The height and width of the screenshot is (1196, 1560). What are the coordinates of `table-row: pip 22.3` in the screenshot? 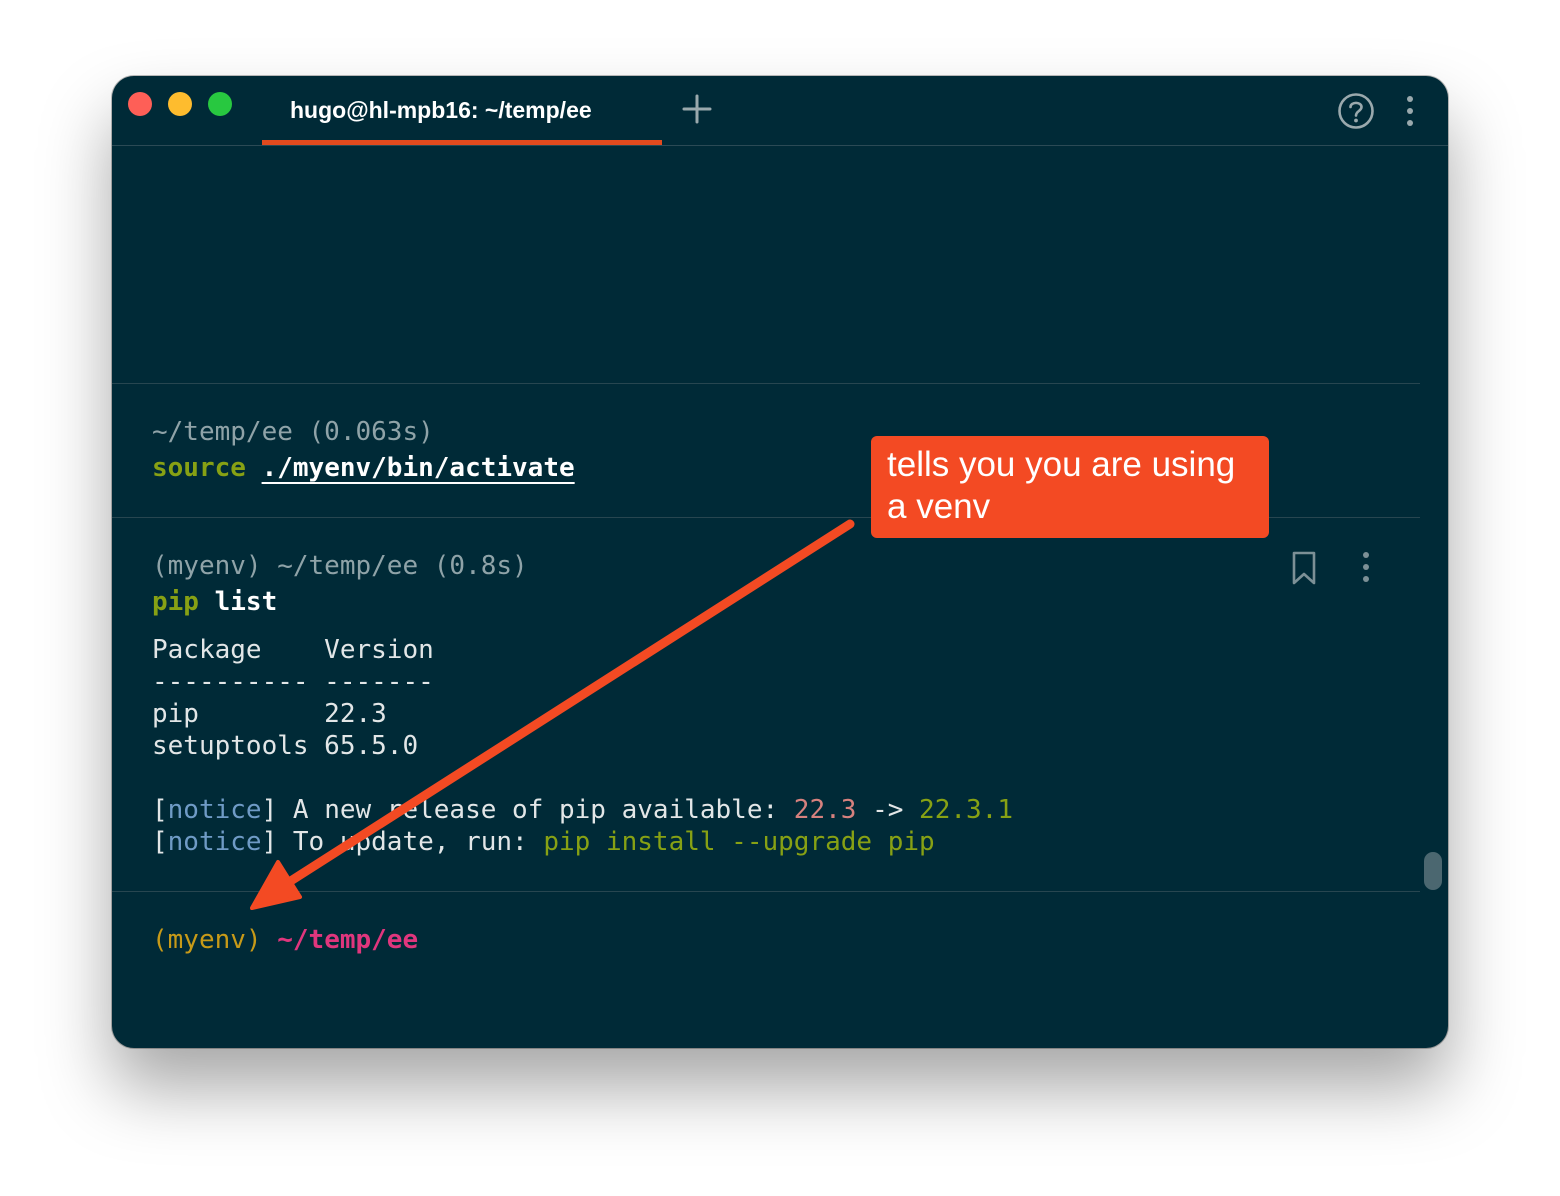 It's located at (269, 714).